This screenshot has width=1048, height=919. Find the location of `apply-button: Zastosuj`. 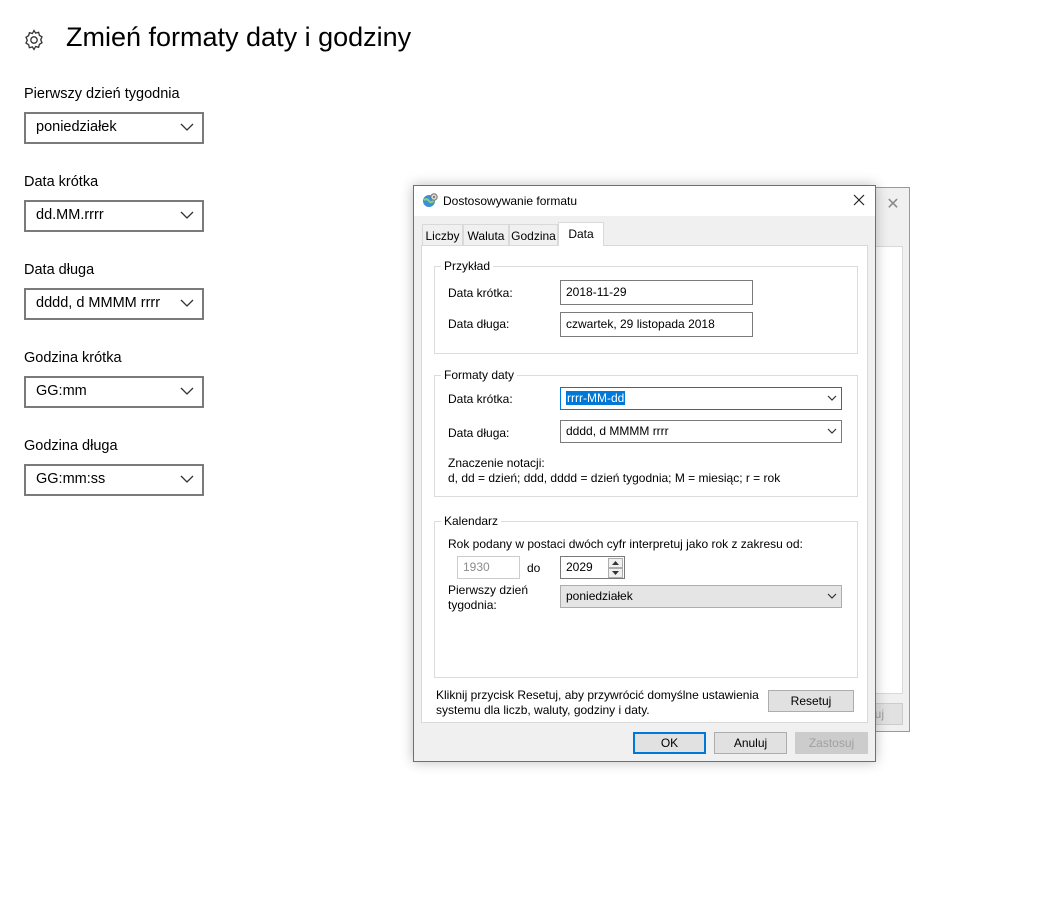

apply-button: Zastosuj is located at coordinates (831, 743).